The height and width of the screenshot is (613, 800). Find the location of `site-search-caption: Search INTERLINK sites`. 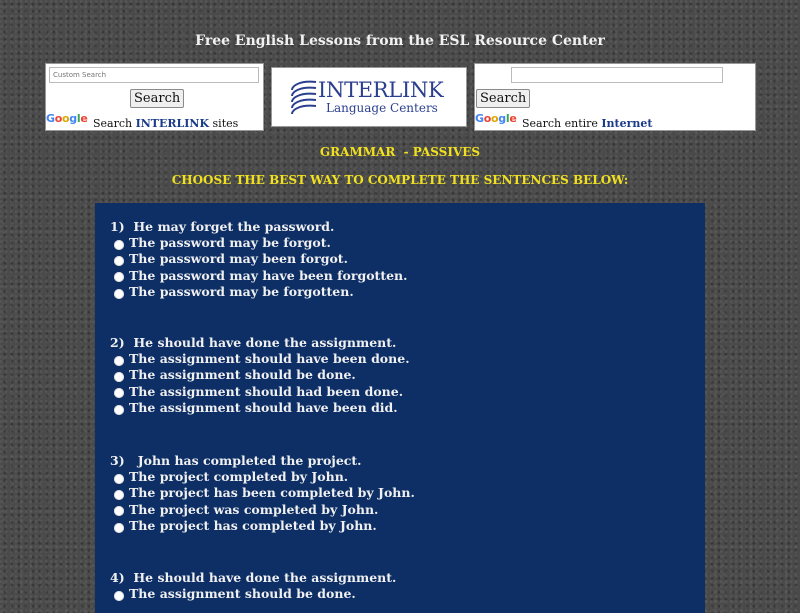

site-search-caption: Search INTERLINK sites is located at coordinates (165, 123).